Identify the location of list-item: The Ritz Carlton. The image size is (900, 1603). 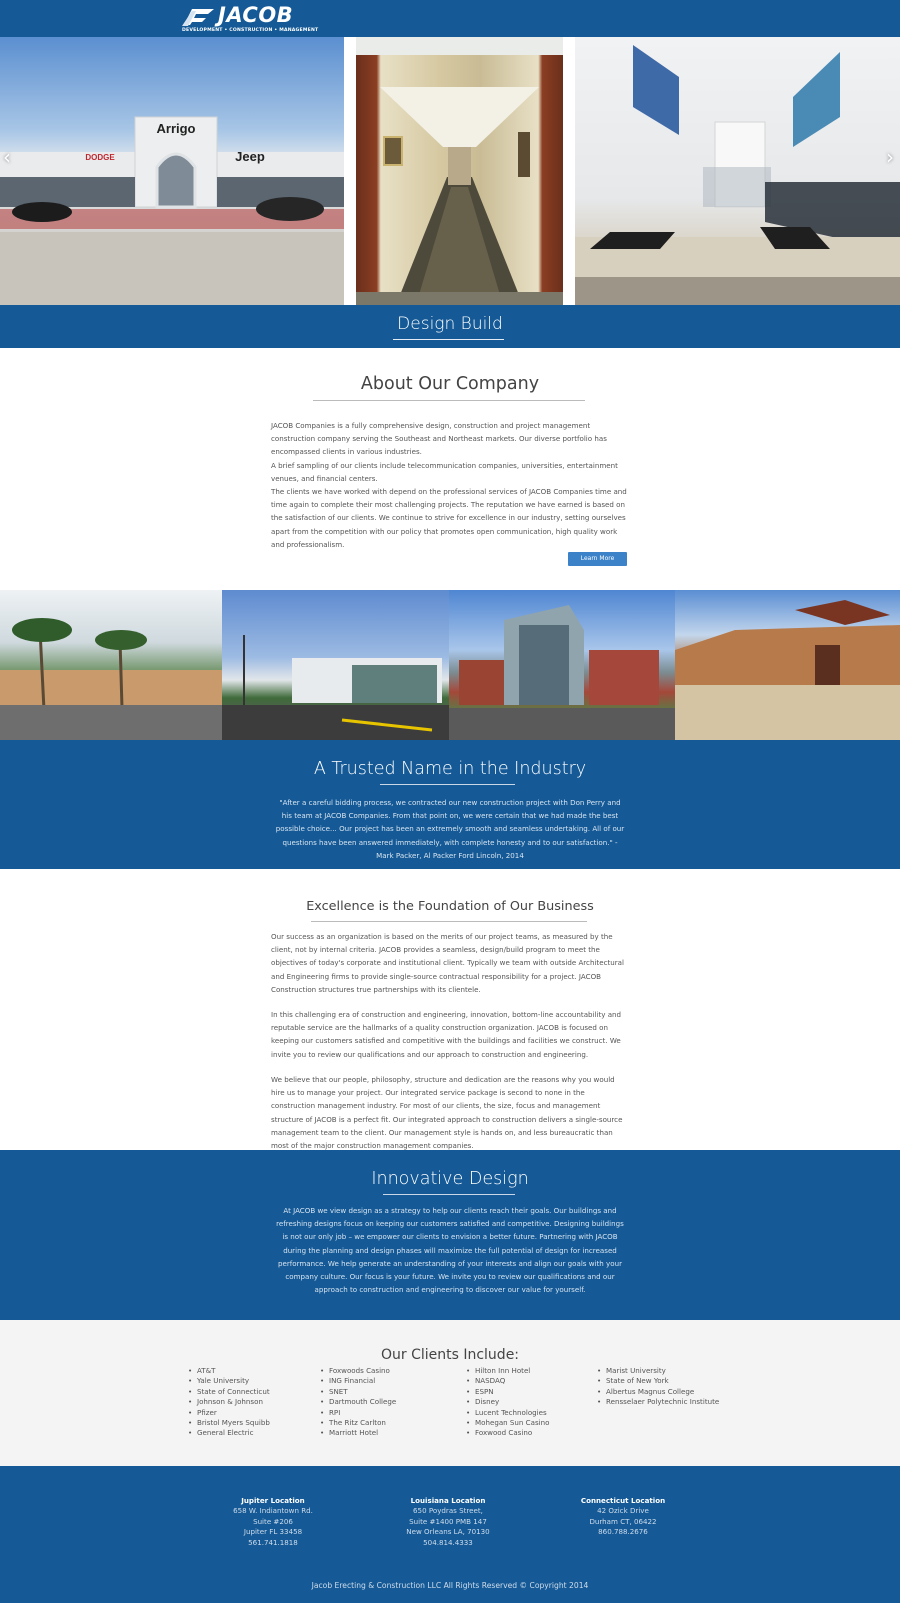
(358, 1423).